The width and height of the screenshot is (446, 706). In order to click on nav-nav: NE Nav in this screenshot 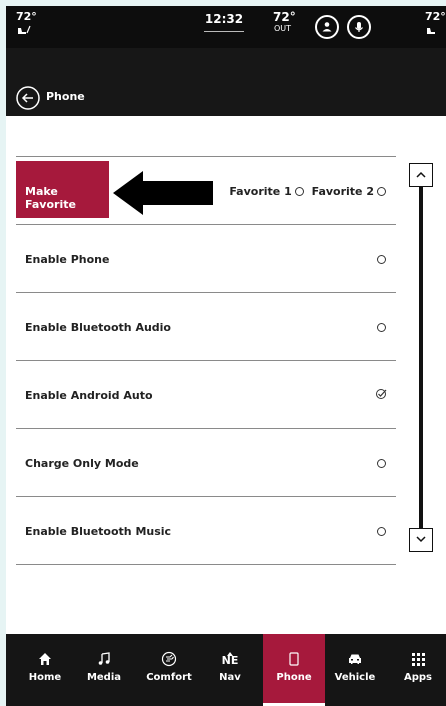, I will do `click(230, 670)`.